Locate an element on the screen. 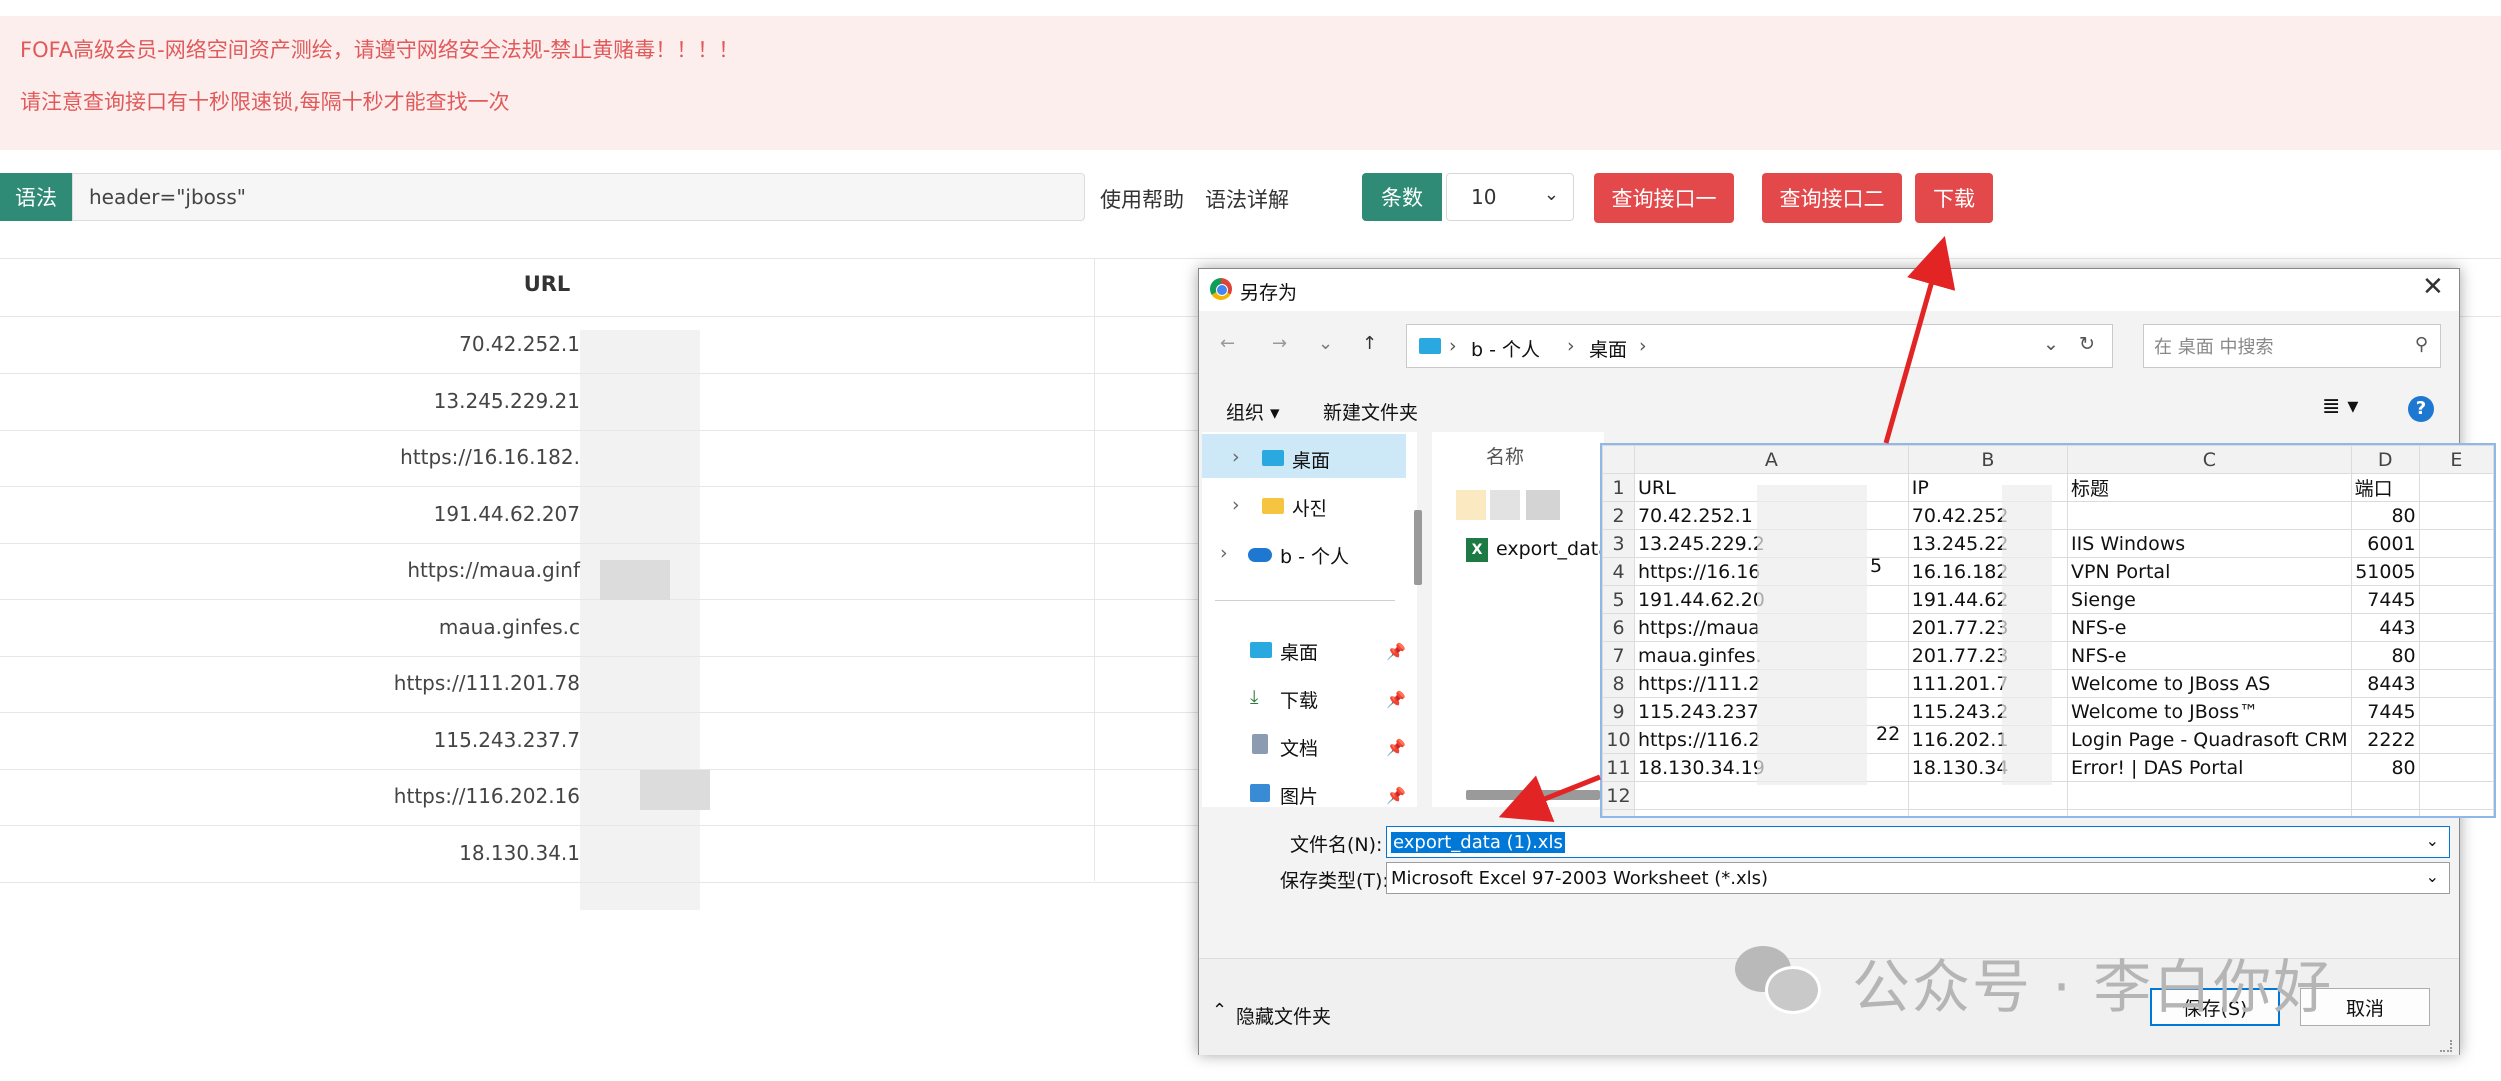  annotation-arrows is located at coordinates (1727, 528).